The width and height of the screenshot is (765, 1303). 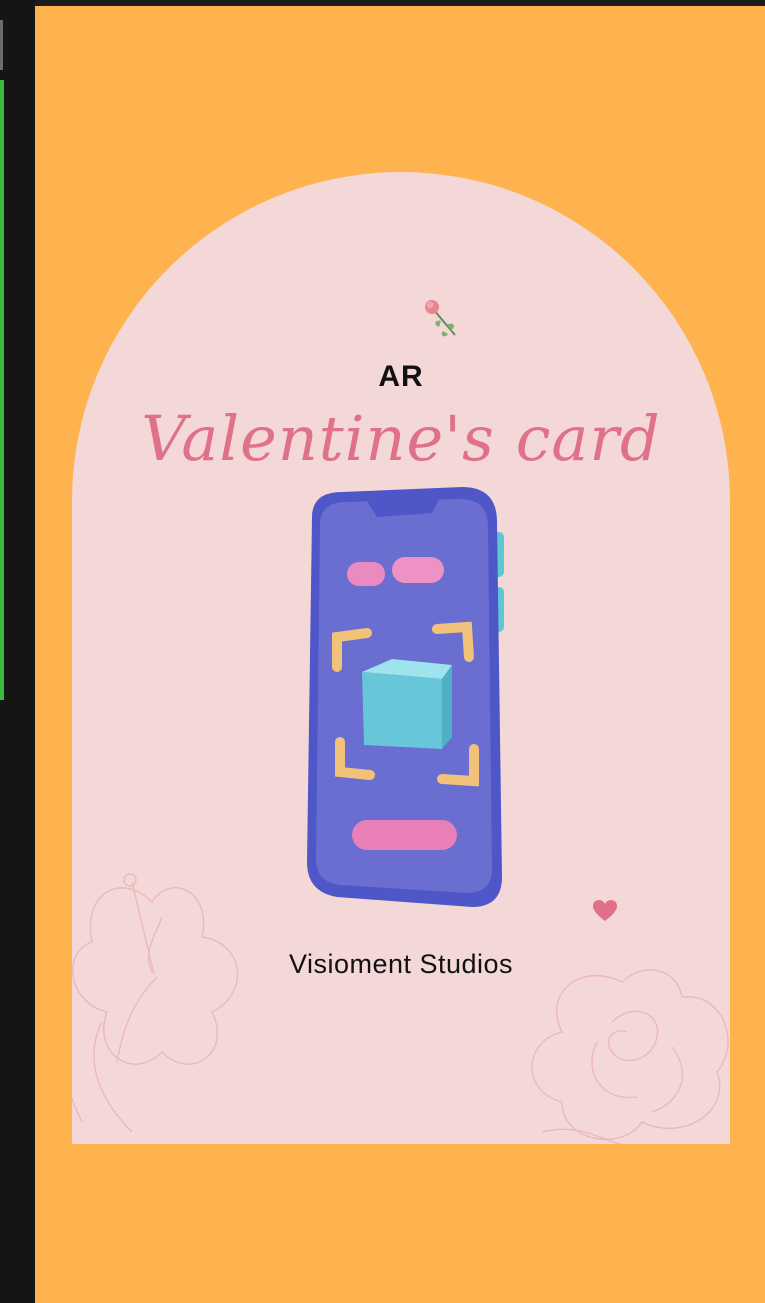 What do you see at coordinates (1, 45) in the screenshot?
I see `left-edge-grey-segment` at bounding box center [1, 45].